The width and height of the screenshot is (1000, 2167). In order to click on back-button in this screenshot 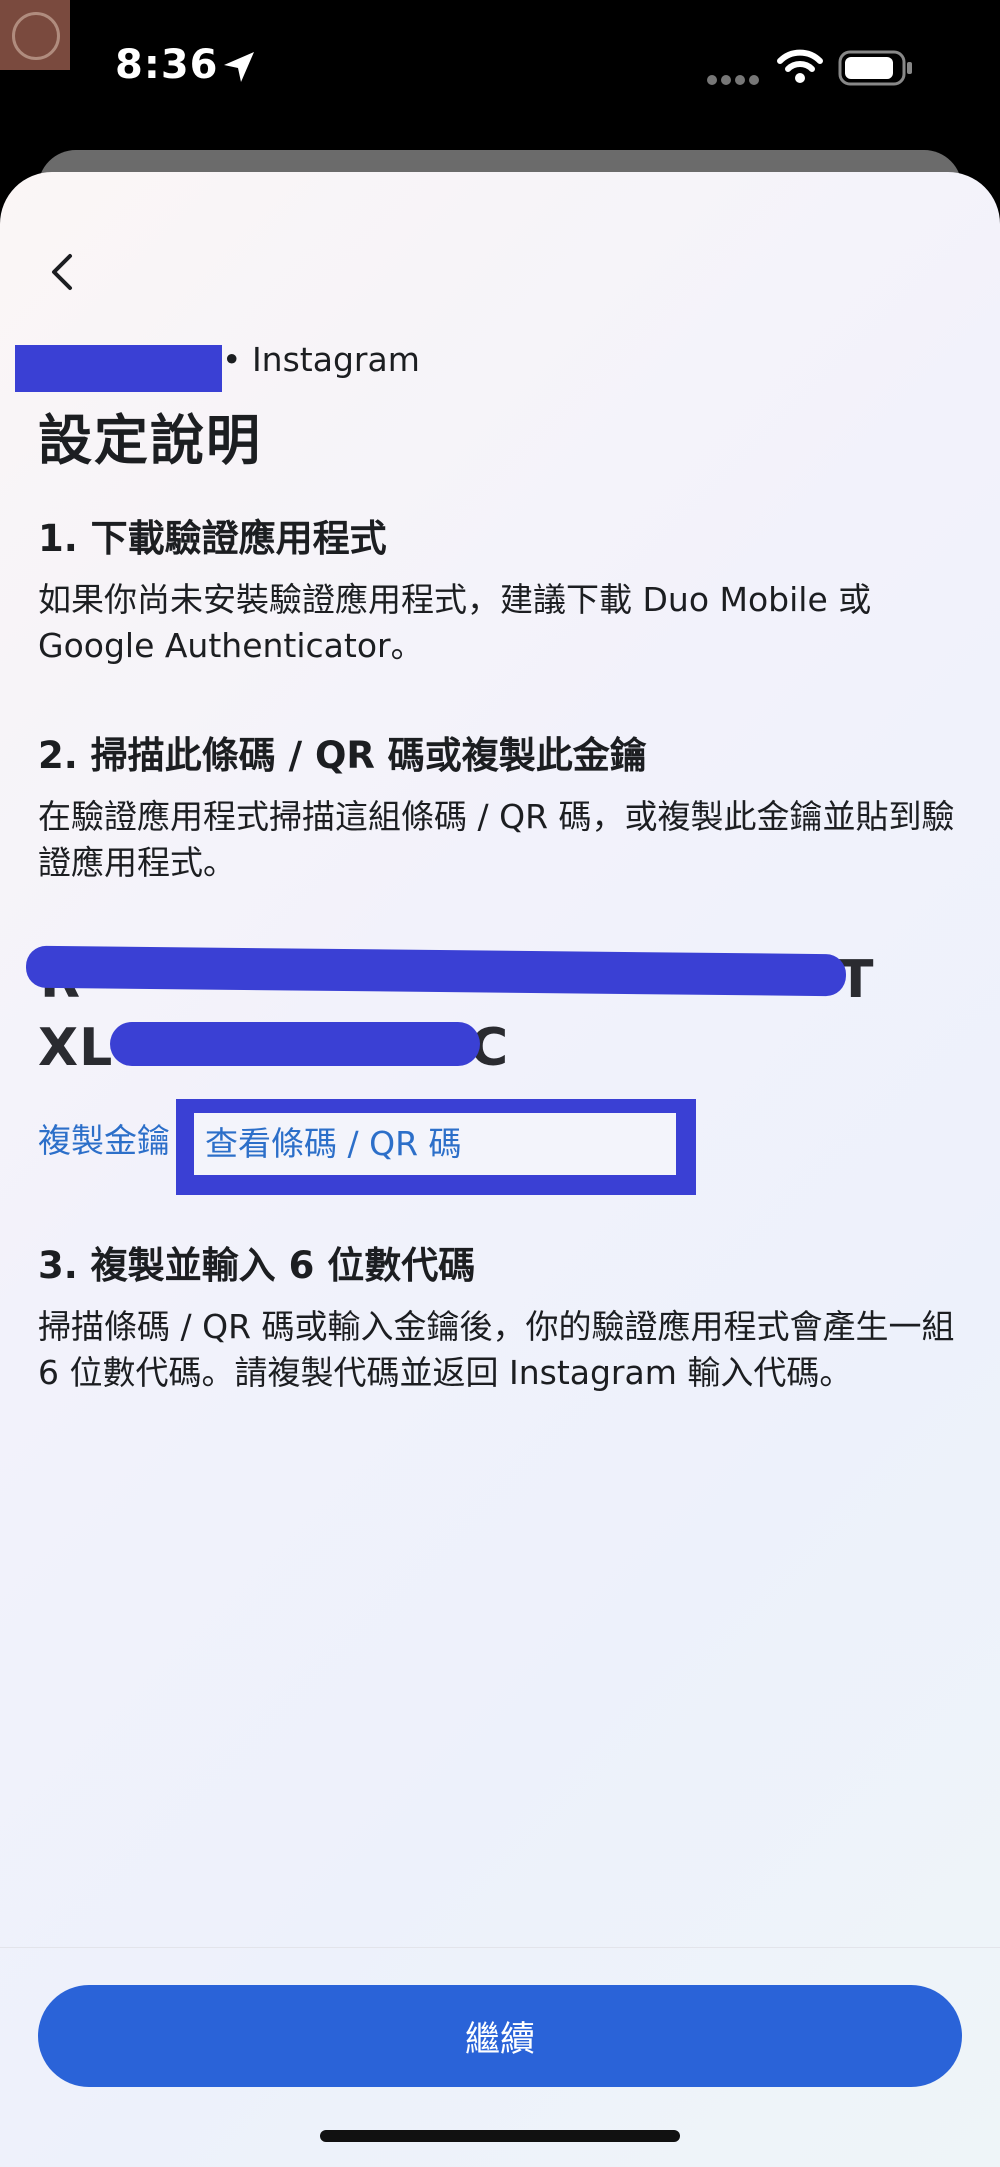, I will do `click(66, 272)`.